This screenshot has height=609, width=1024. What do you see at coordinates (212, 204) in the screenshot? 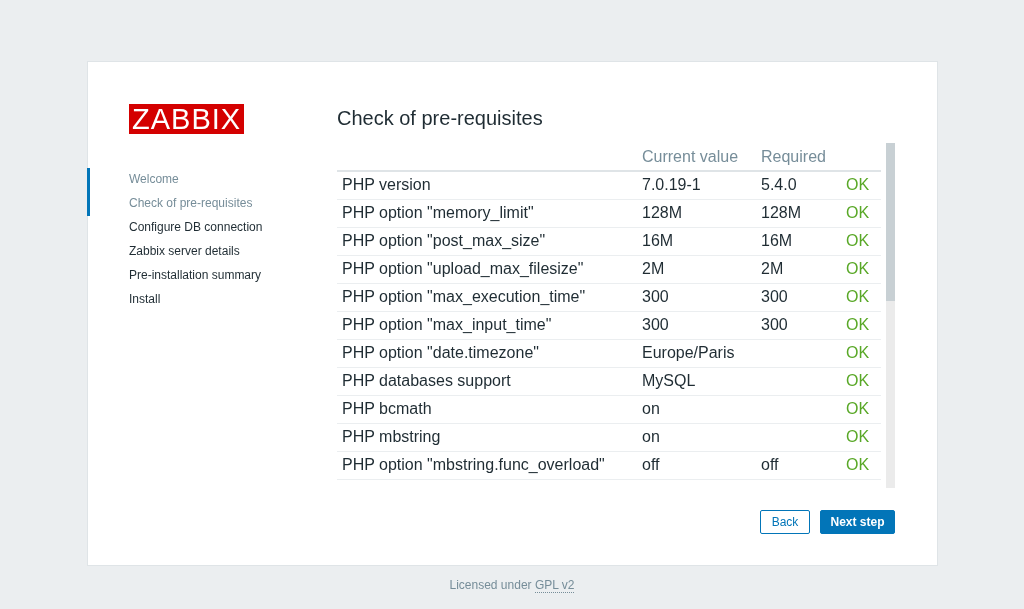
I see `step-item: Check of pre-requisites` at bounding box center [212, 204].